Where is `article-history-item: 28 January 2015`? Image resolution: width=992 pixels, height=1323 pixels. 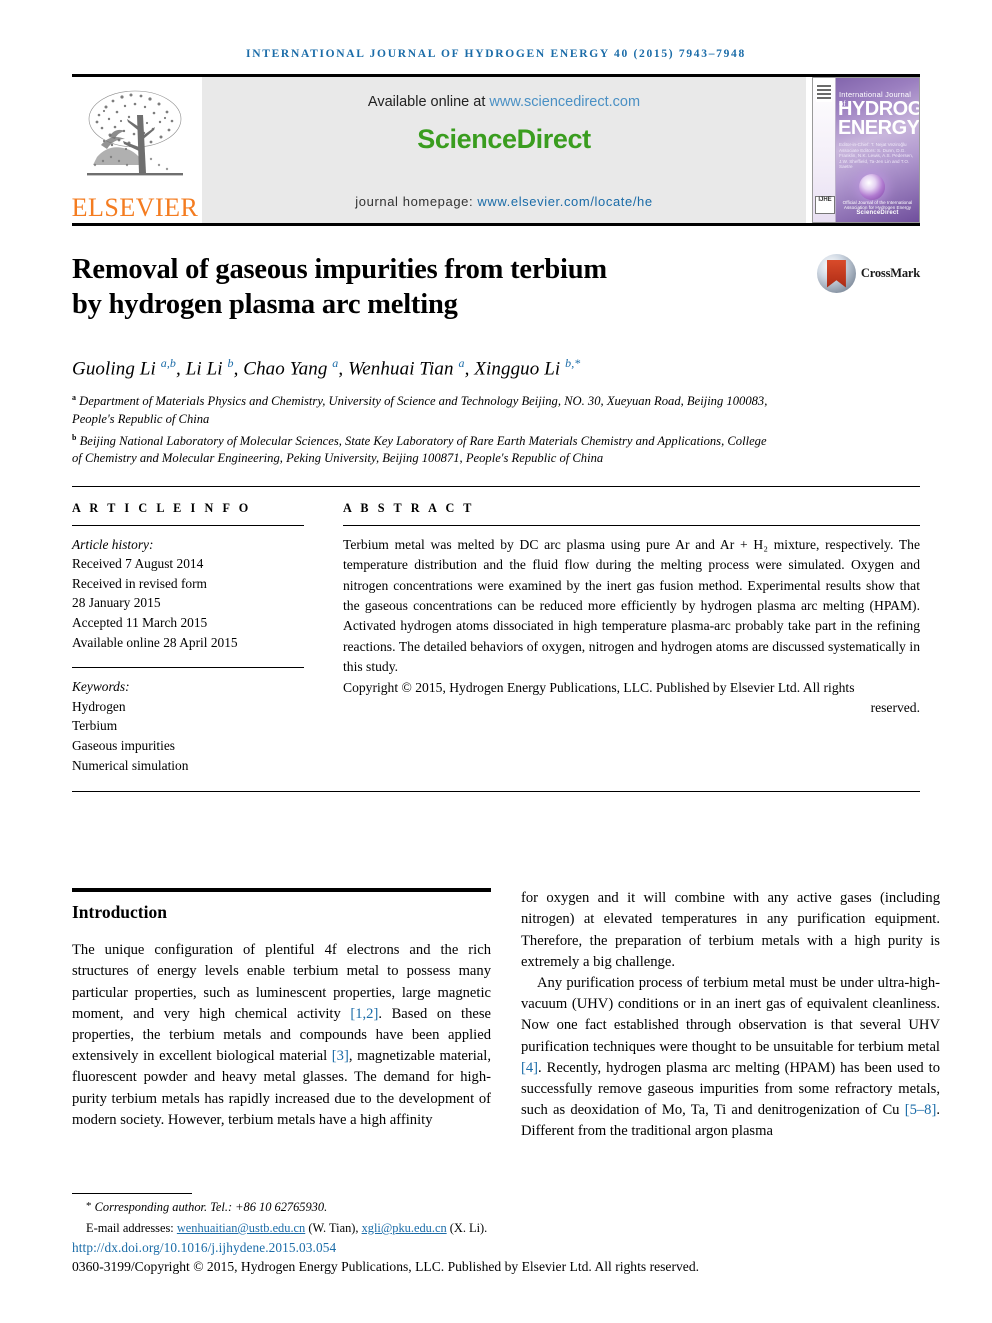 article-history-item: 28 January 2015 is located at coordinates (116, 603).